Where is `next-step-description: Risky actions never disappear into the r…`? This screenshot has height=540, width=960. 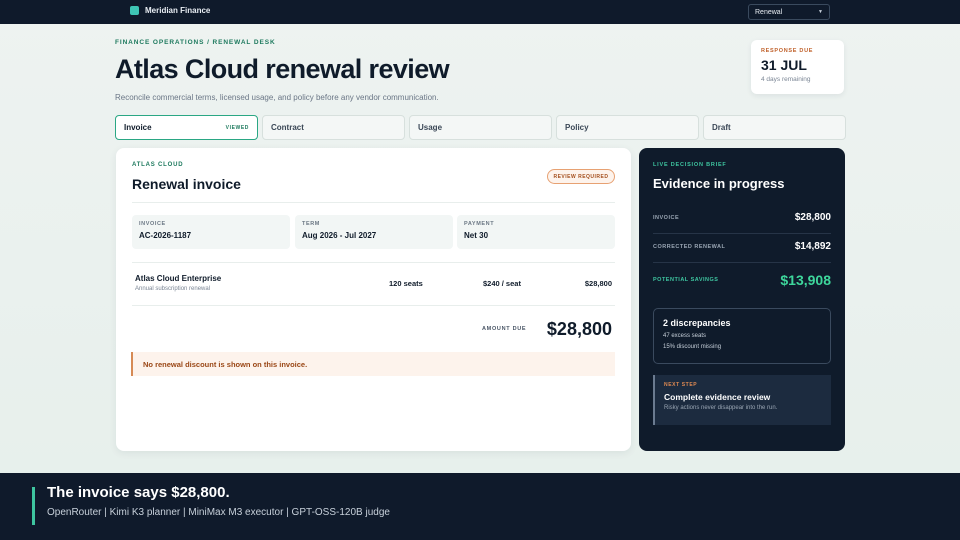
next-step-description: Risky actions never disappear into the r… is located at coordinates (721, 408).